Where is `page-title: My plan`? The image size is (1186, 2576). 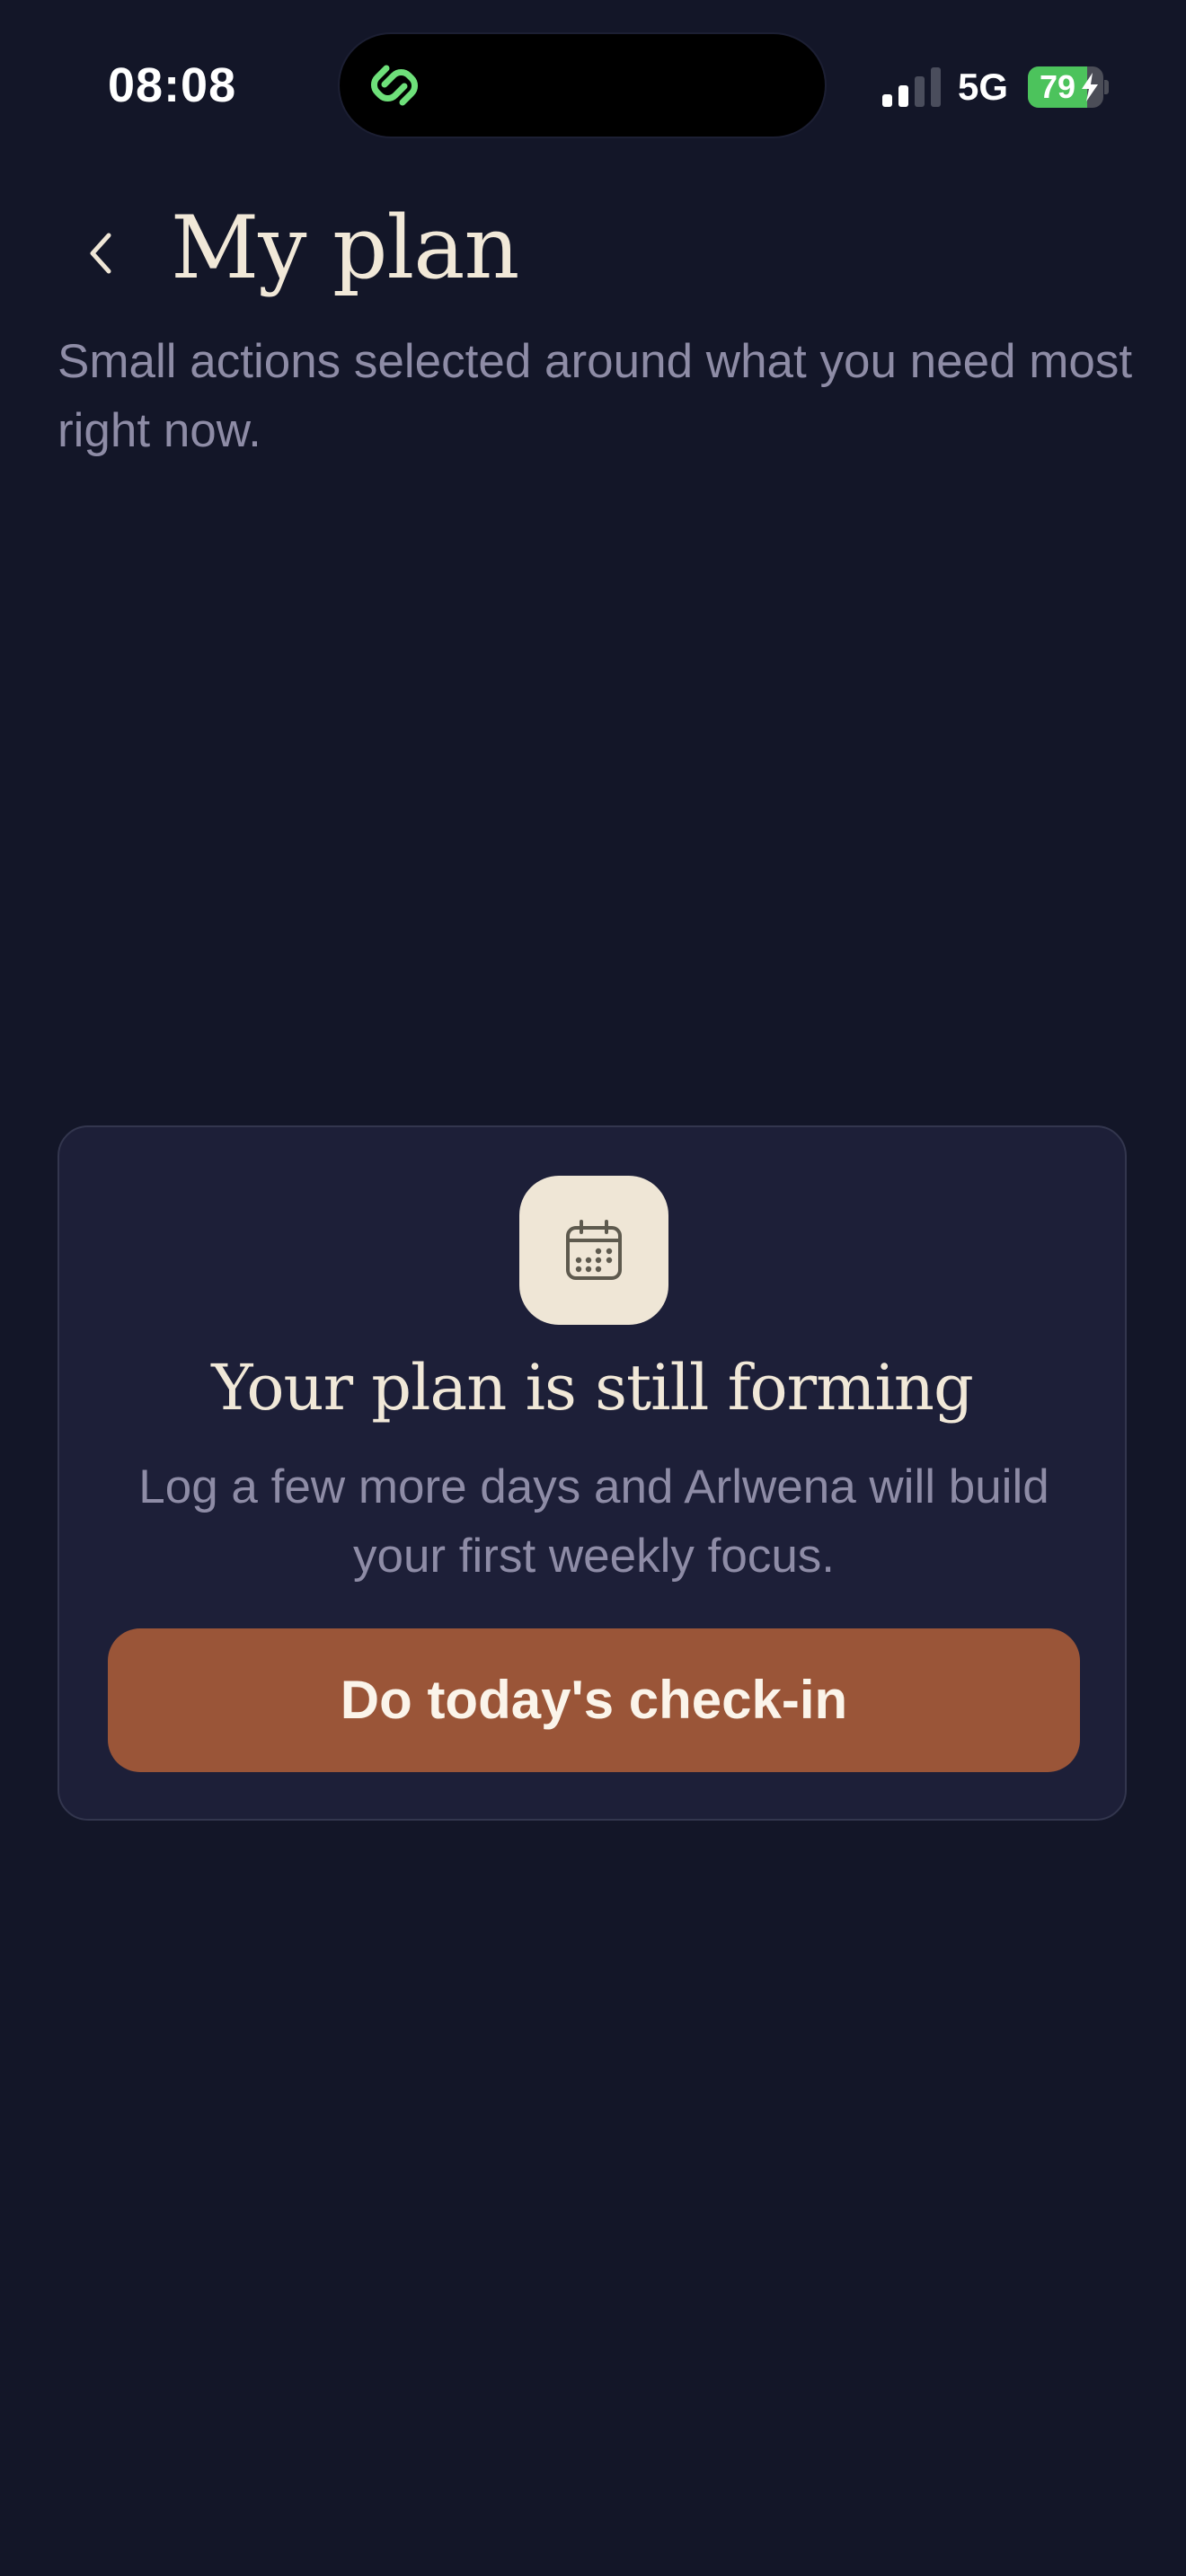 page-title: My plan is located at coordinates (345, 248).